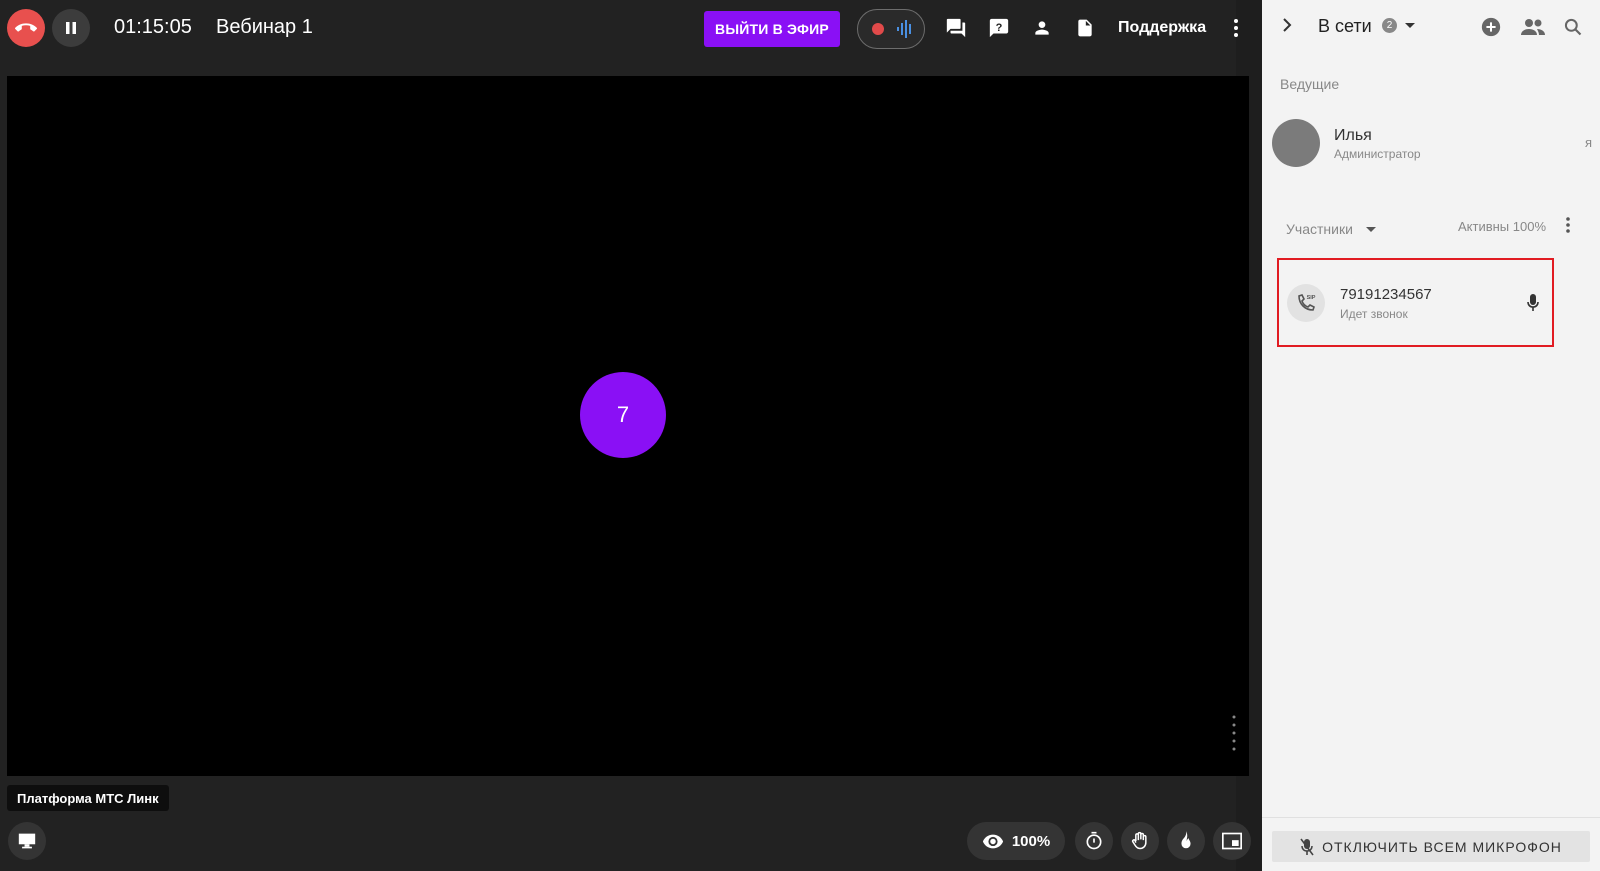 This screenshot has height=871, width=1600. I want to click on record-icon, so click(878, 29).